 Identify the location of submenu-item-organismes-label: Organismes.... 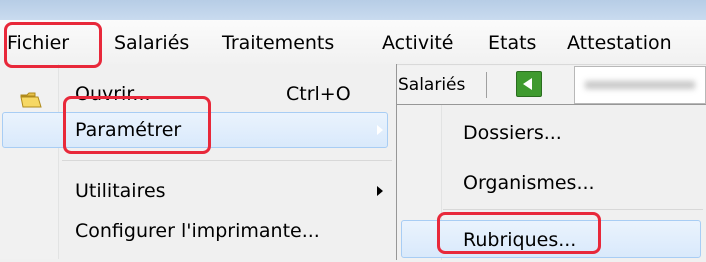
(529, 183).